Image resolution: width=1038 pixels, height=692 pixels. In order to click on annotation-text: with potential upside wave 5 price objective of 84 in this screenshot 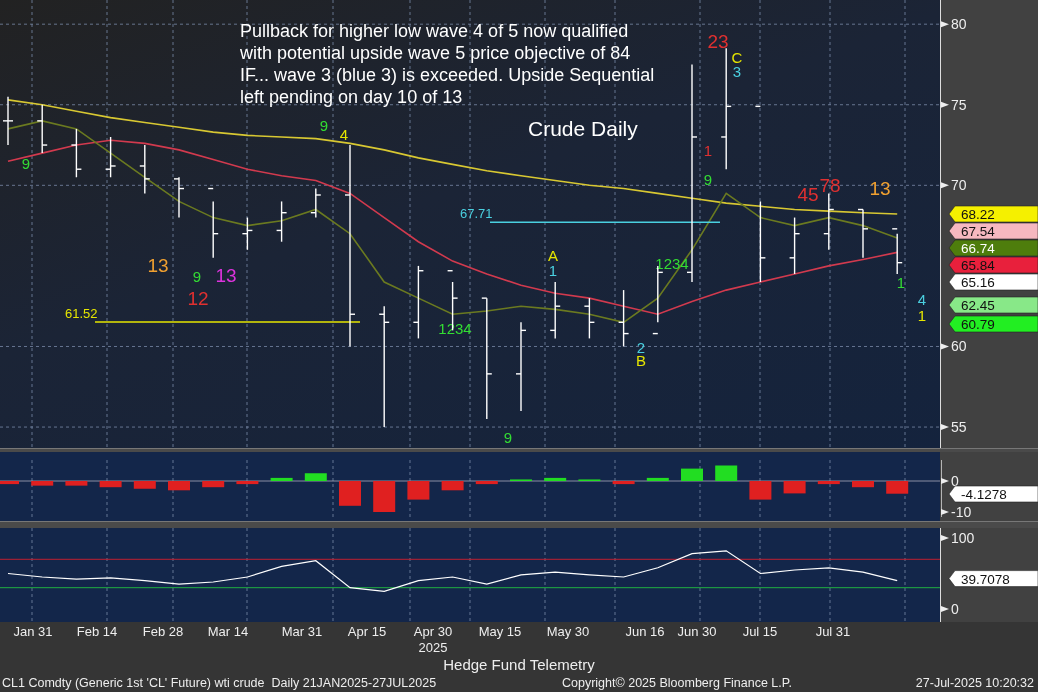, I will do `click(436, 53)`.